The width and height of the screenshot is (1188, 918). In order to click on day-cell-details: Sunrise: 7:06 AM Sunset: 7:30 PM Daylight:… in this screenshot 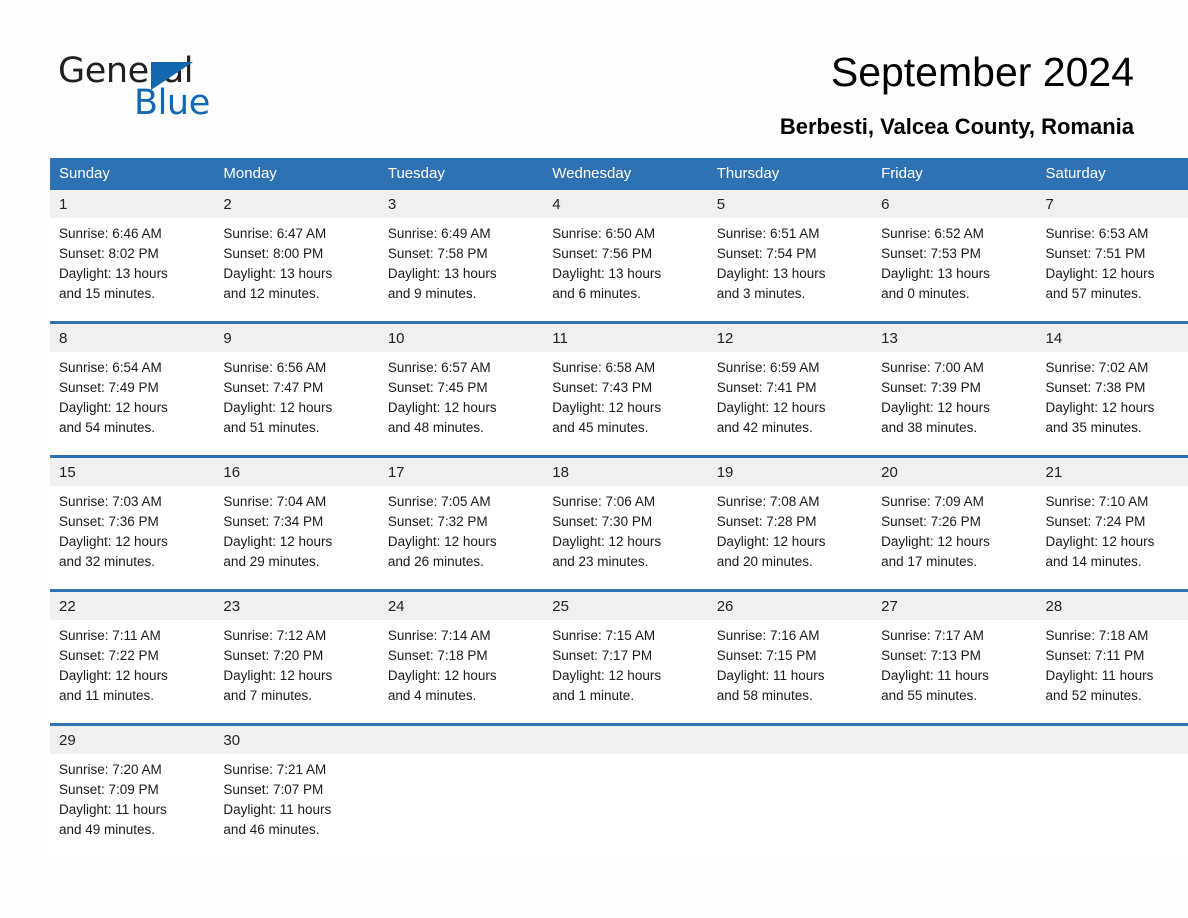, I will do `click(625, 533)`.